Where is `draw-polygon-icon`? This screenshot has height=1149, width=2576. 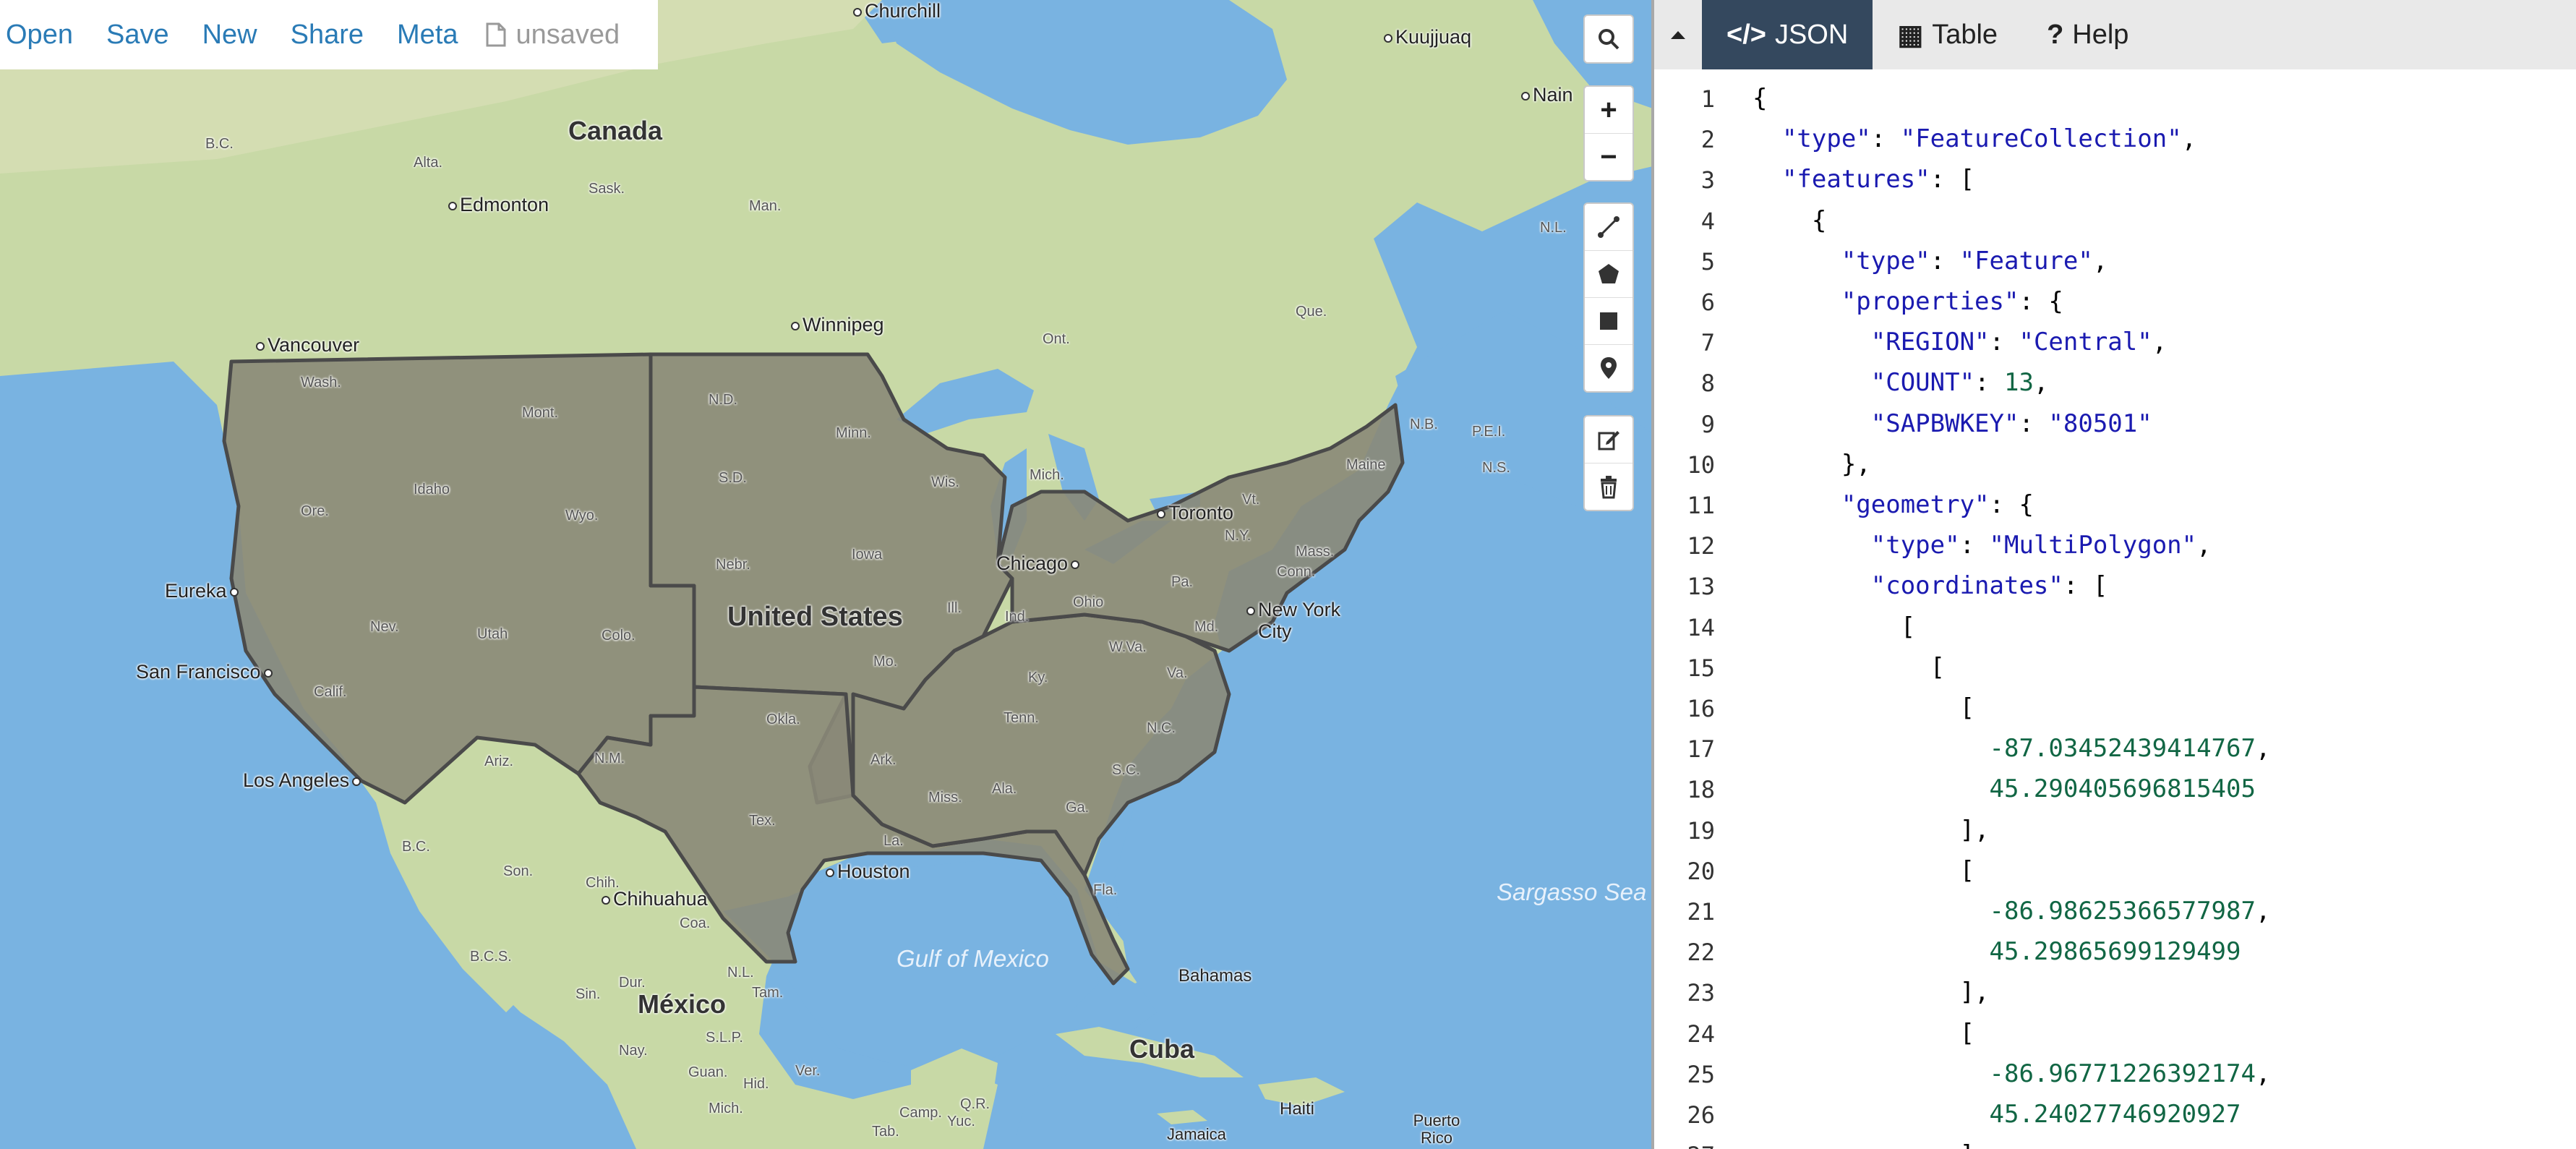
draw-polygon-icon is located at coordinates (1609, 273).